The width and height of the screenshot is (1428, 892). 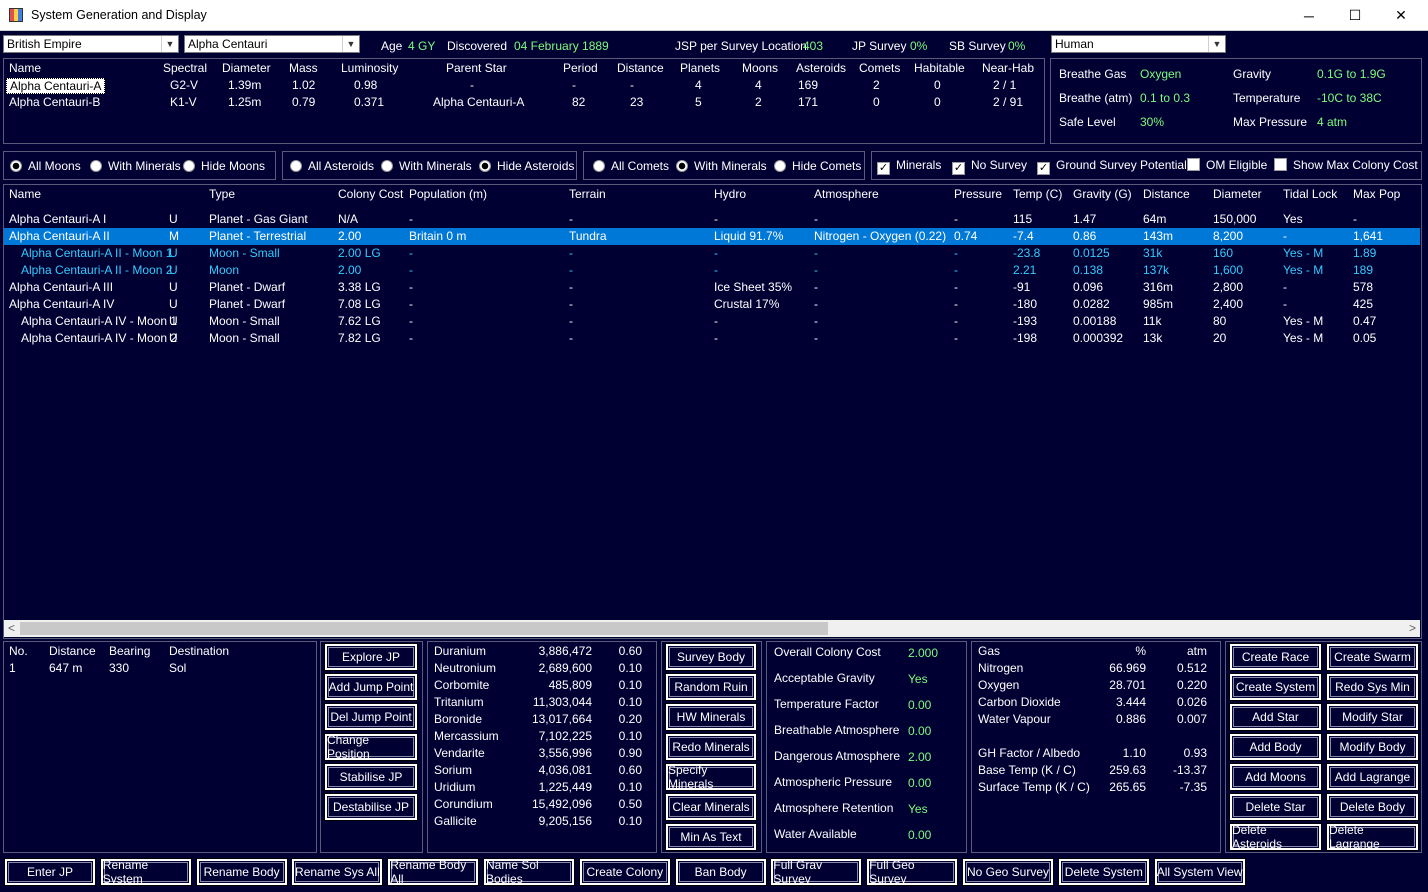 I want to click on create-swarm-button: Create Swarm, so click(x=1372, y=657).